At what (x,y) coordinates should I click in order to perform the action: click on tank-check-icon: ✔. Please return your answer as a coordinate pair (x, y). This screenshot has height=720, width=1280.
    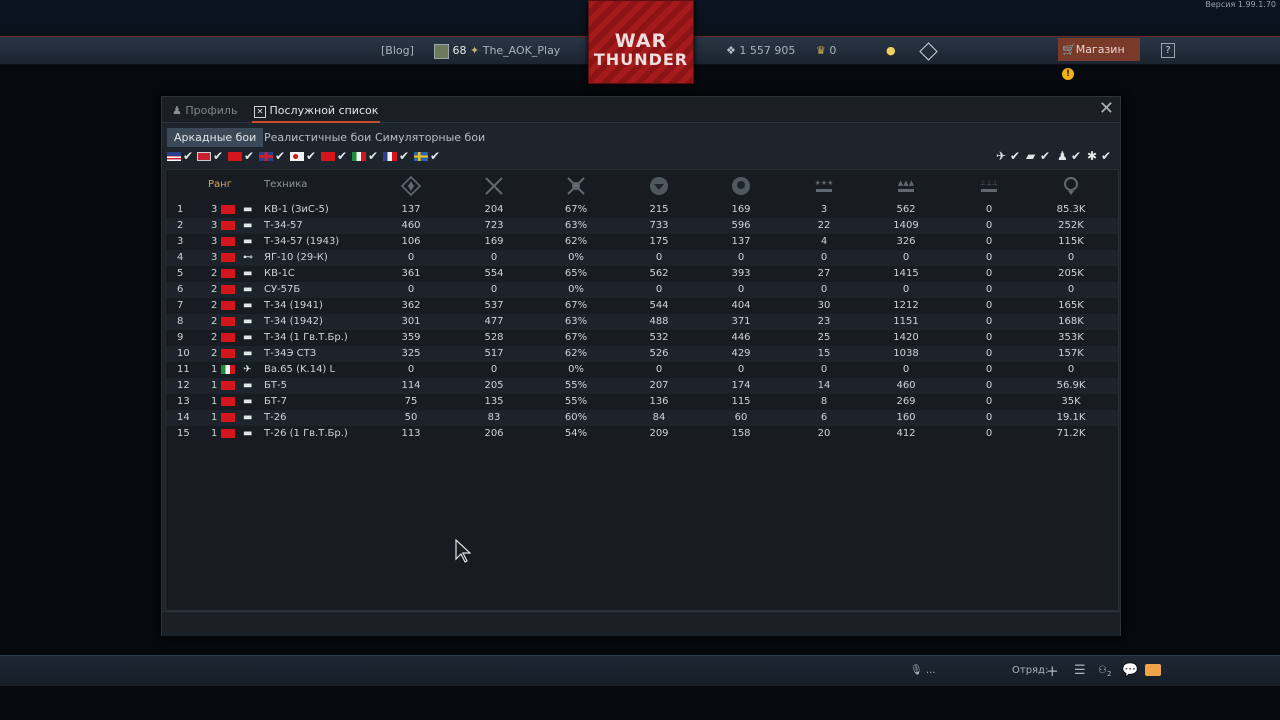
    Looking at the image, I should click on (1045, 156).